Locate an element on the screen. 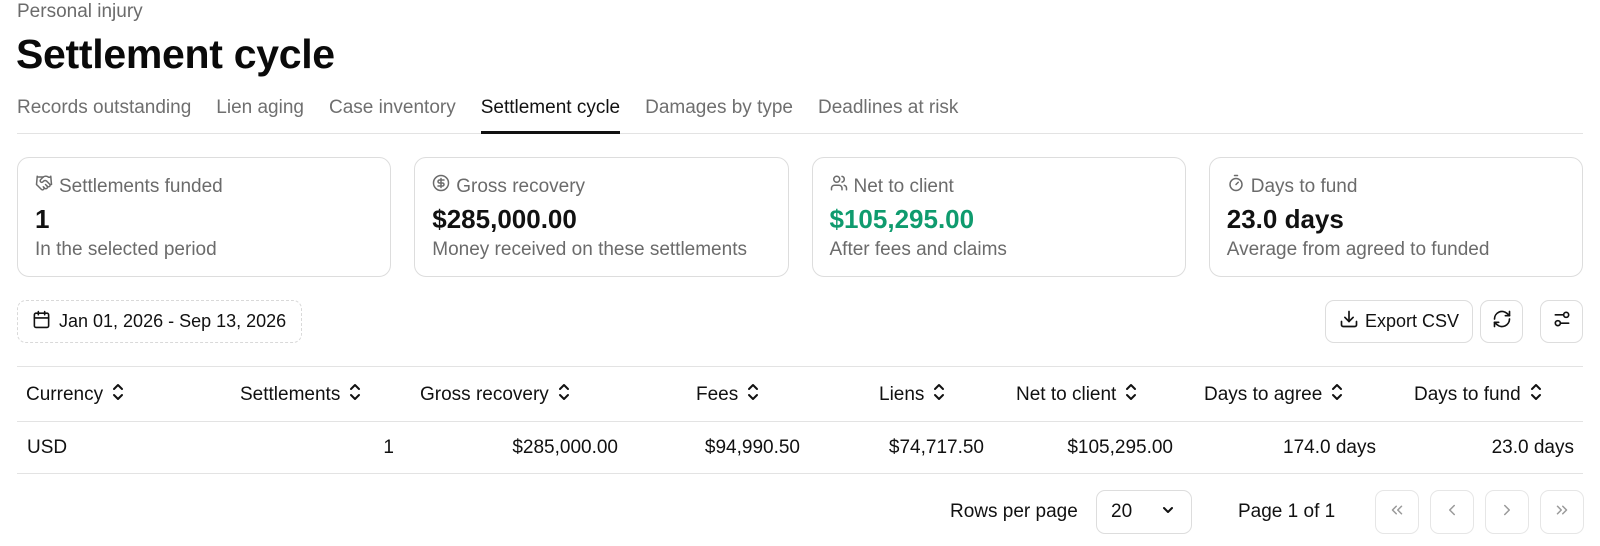 This screenshot has width=1600, height=546. column-label: Settlements is located at coordinates (290, 394).